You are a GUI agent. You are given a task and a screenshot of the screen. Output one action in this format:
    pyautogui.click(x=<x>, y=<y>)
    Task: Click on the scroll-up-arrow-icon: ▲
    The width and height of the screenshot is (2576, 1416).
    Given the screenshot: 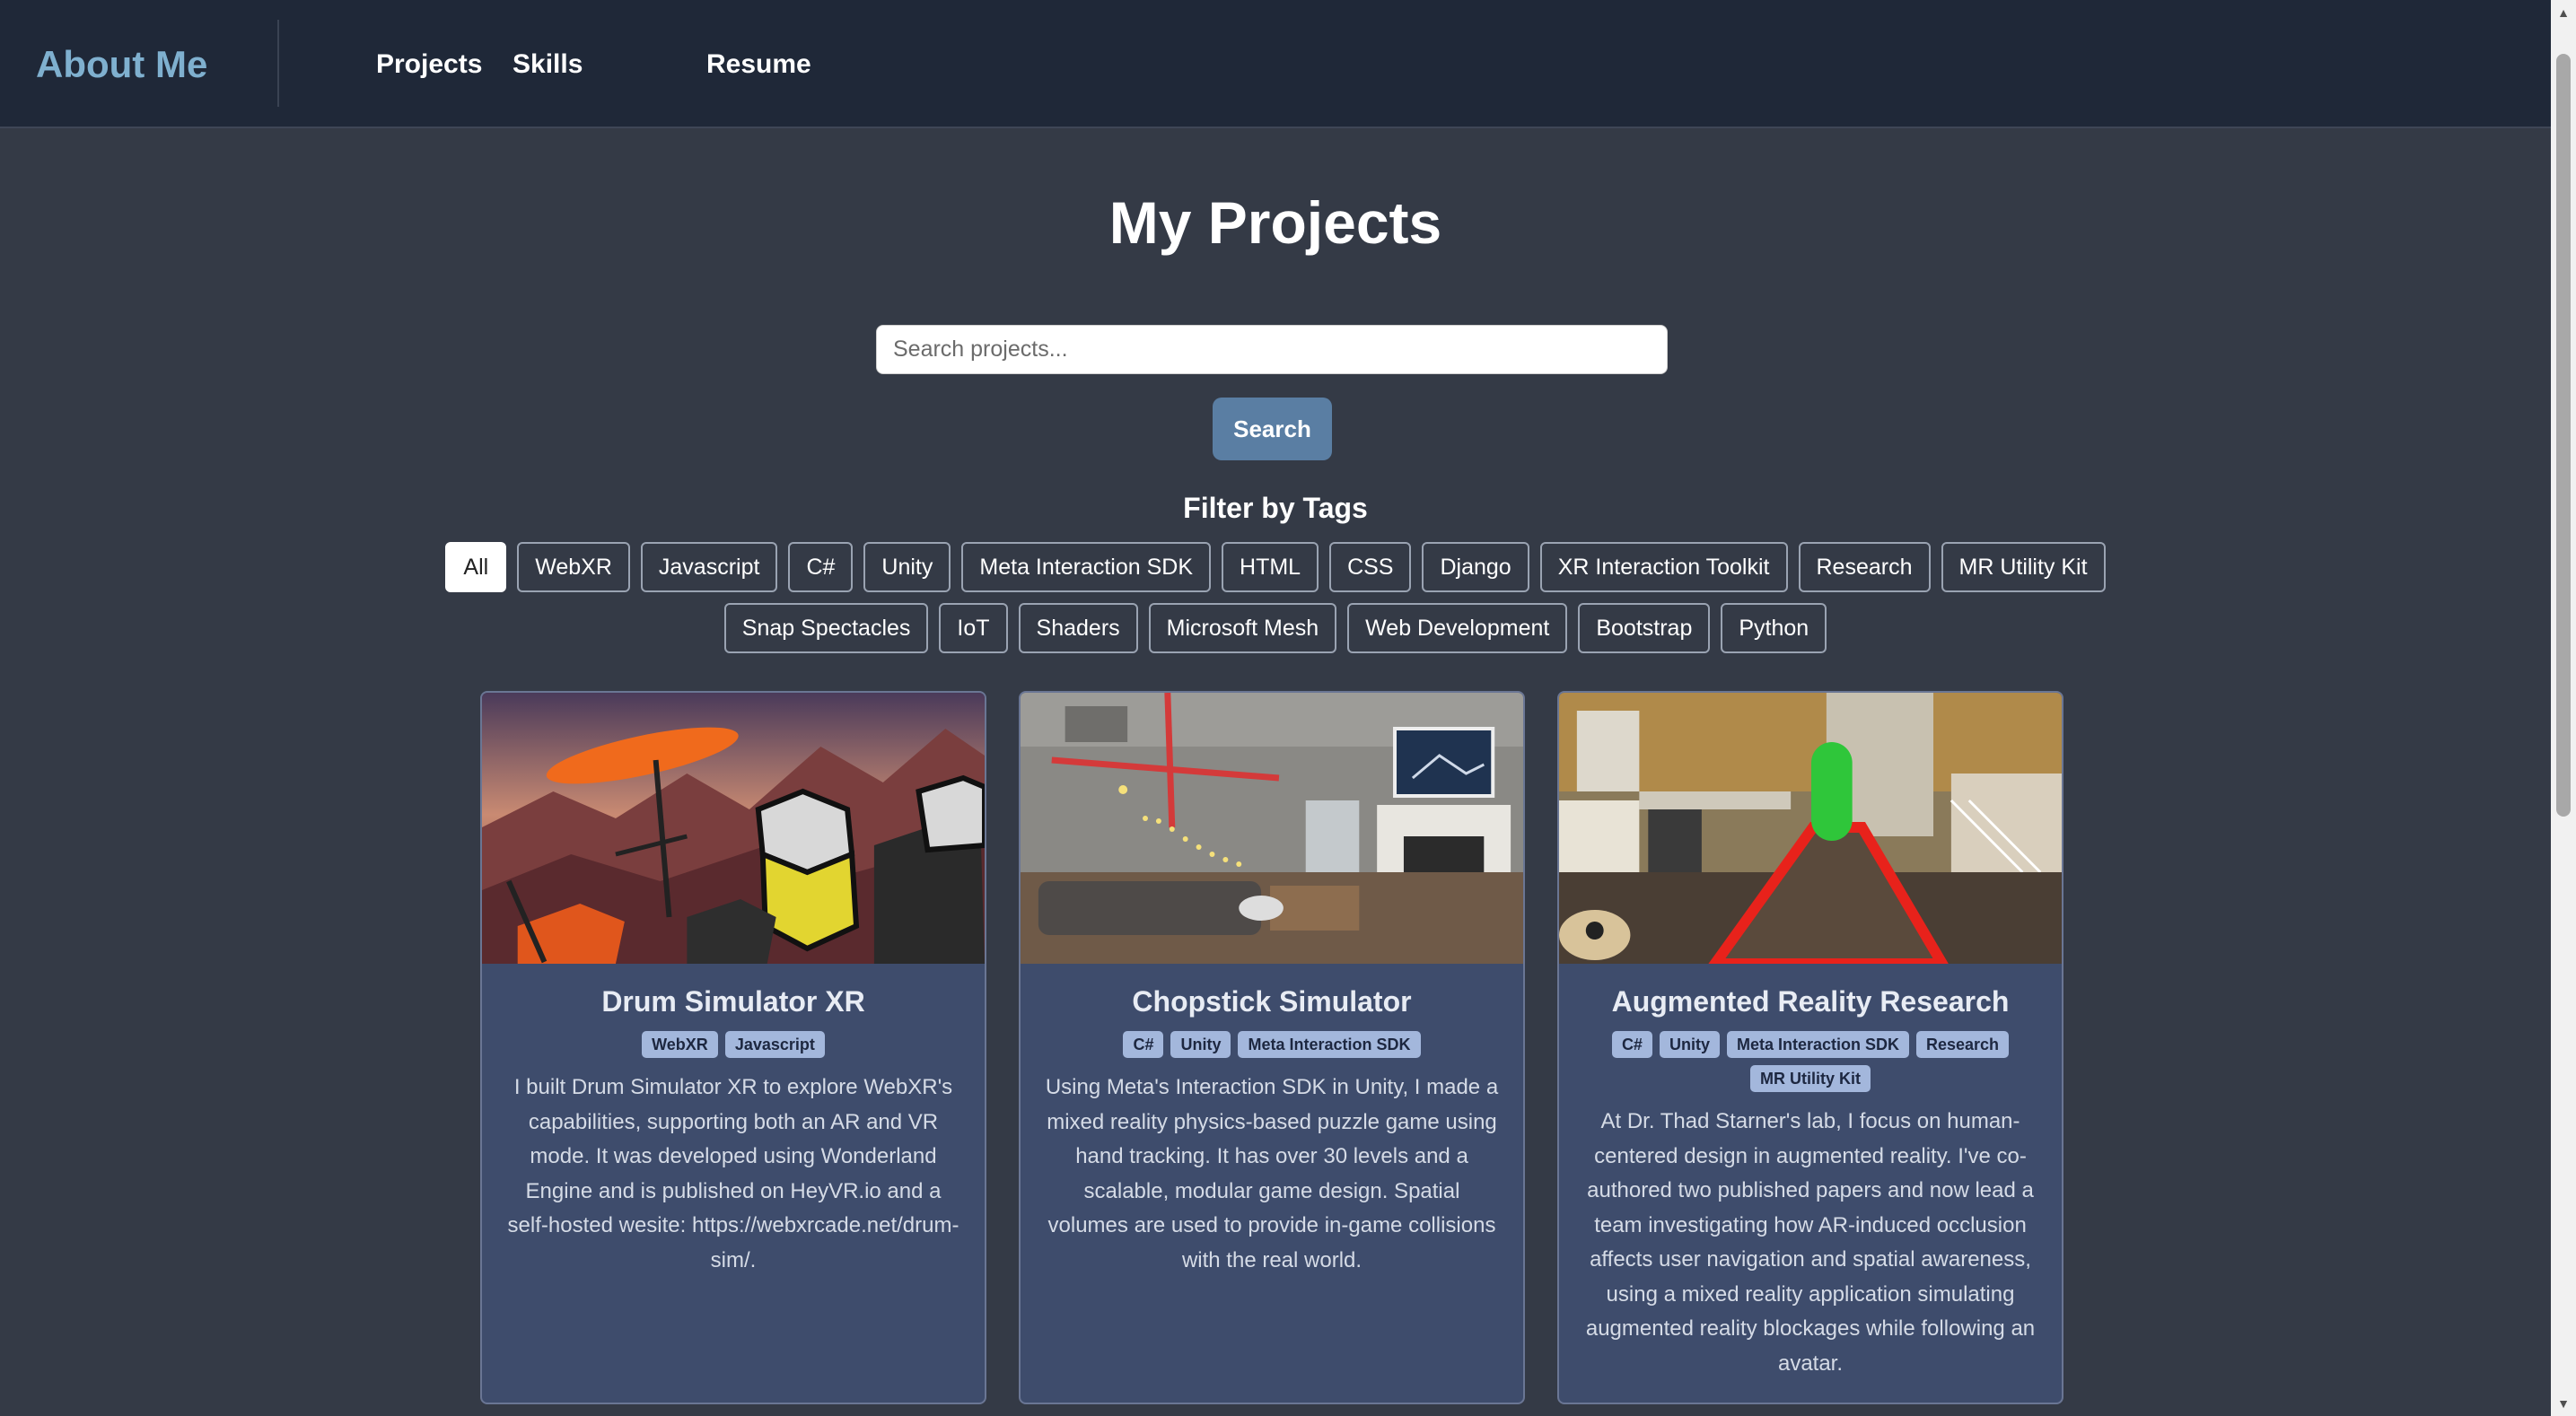 What is the action you would take?
    pyautogui.click(x=2563, y=12)
    